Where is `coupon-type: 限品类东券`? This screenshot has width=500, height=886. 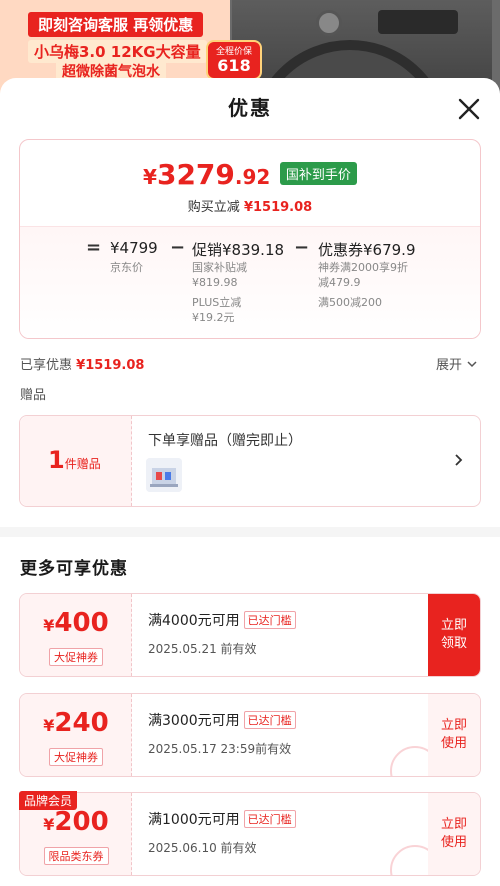
coupon-type: 限品类东券 is located at coordinates (76, 855).